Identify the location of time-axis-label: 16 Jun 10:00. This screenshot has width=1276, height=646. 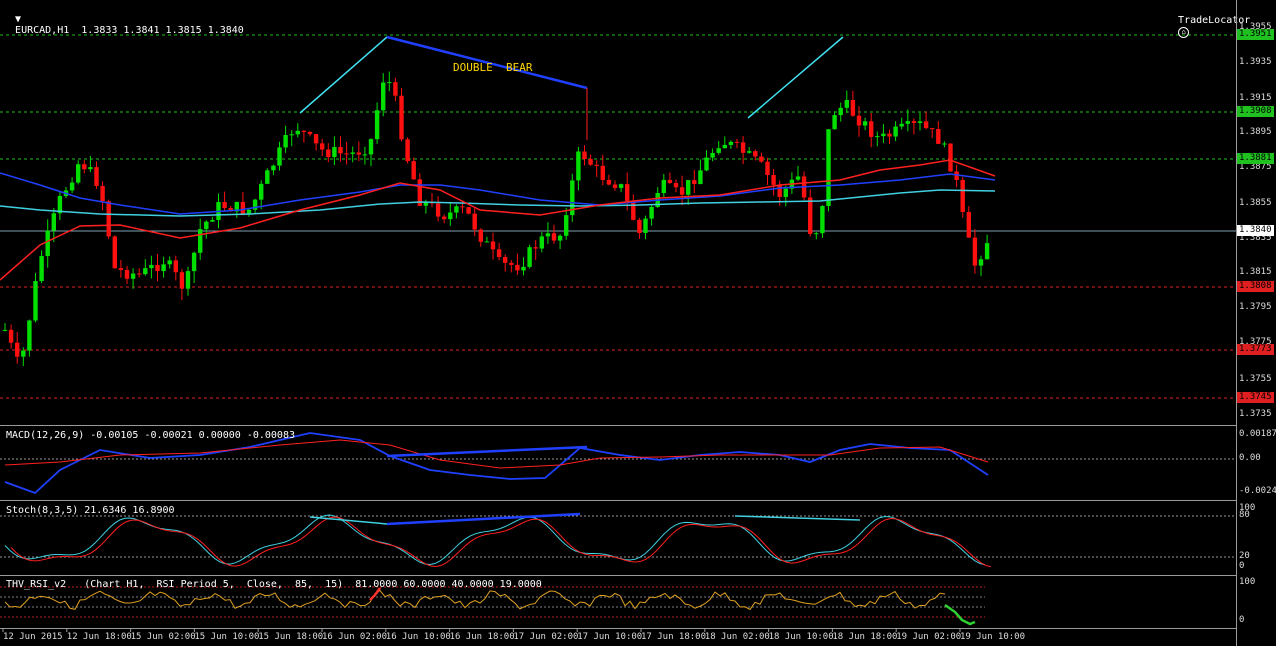
(418, 637).